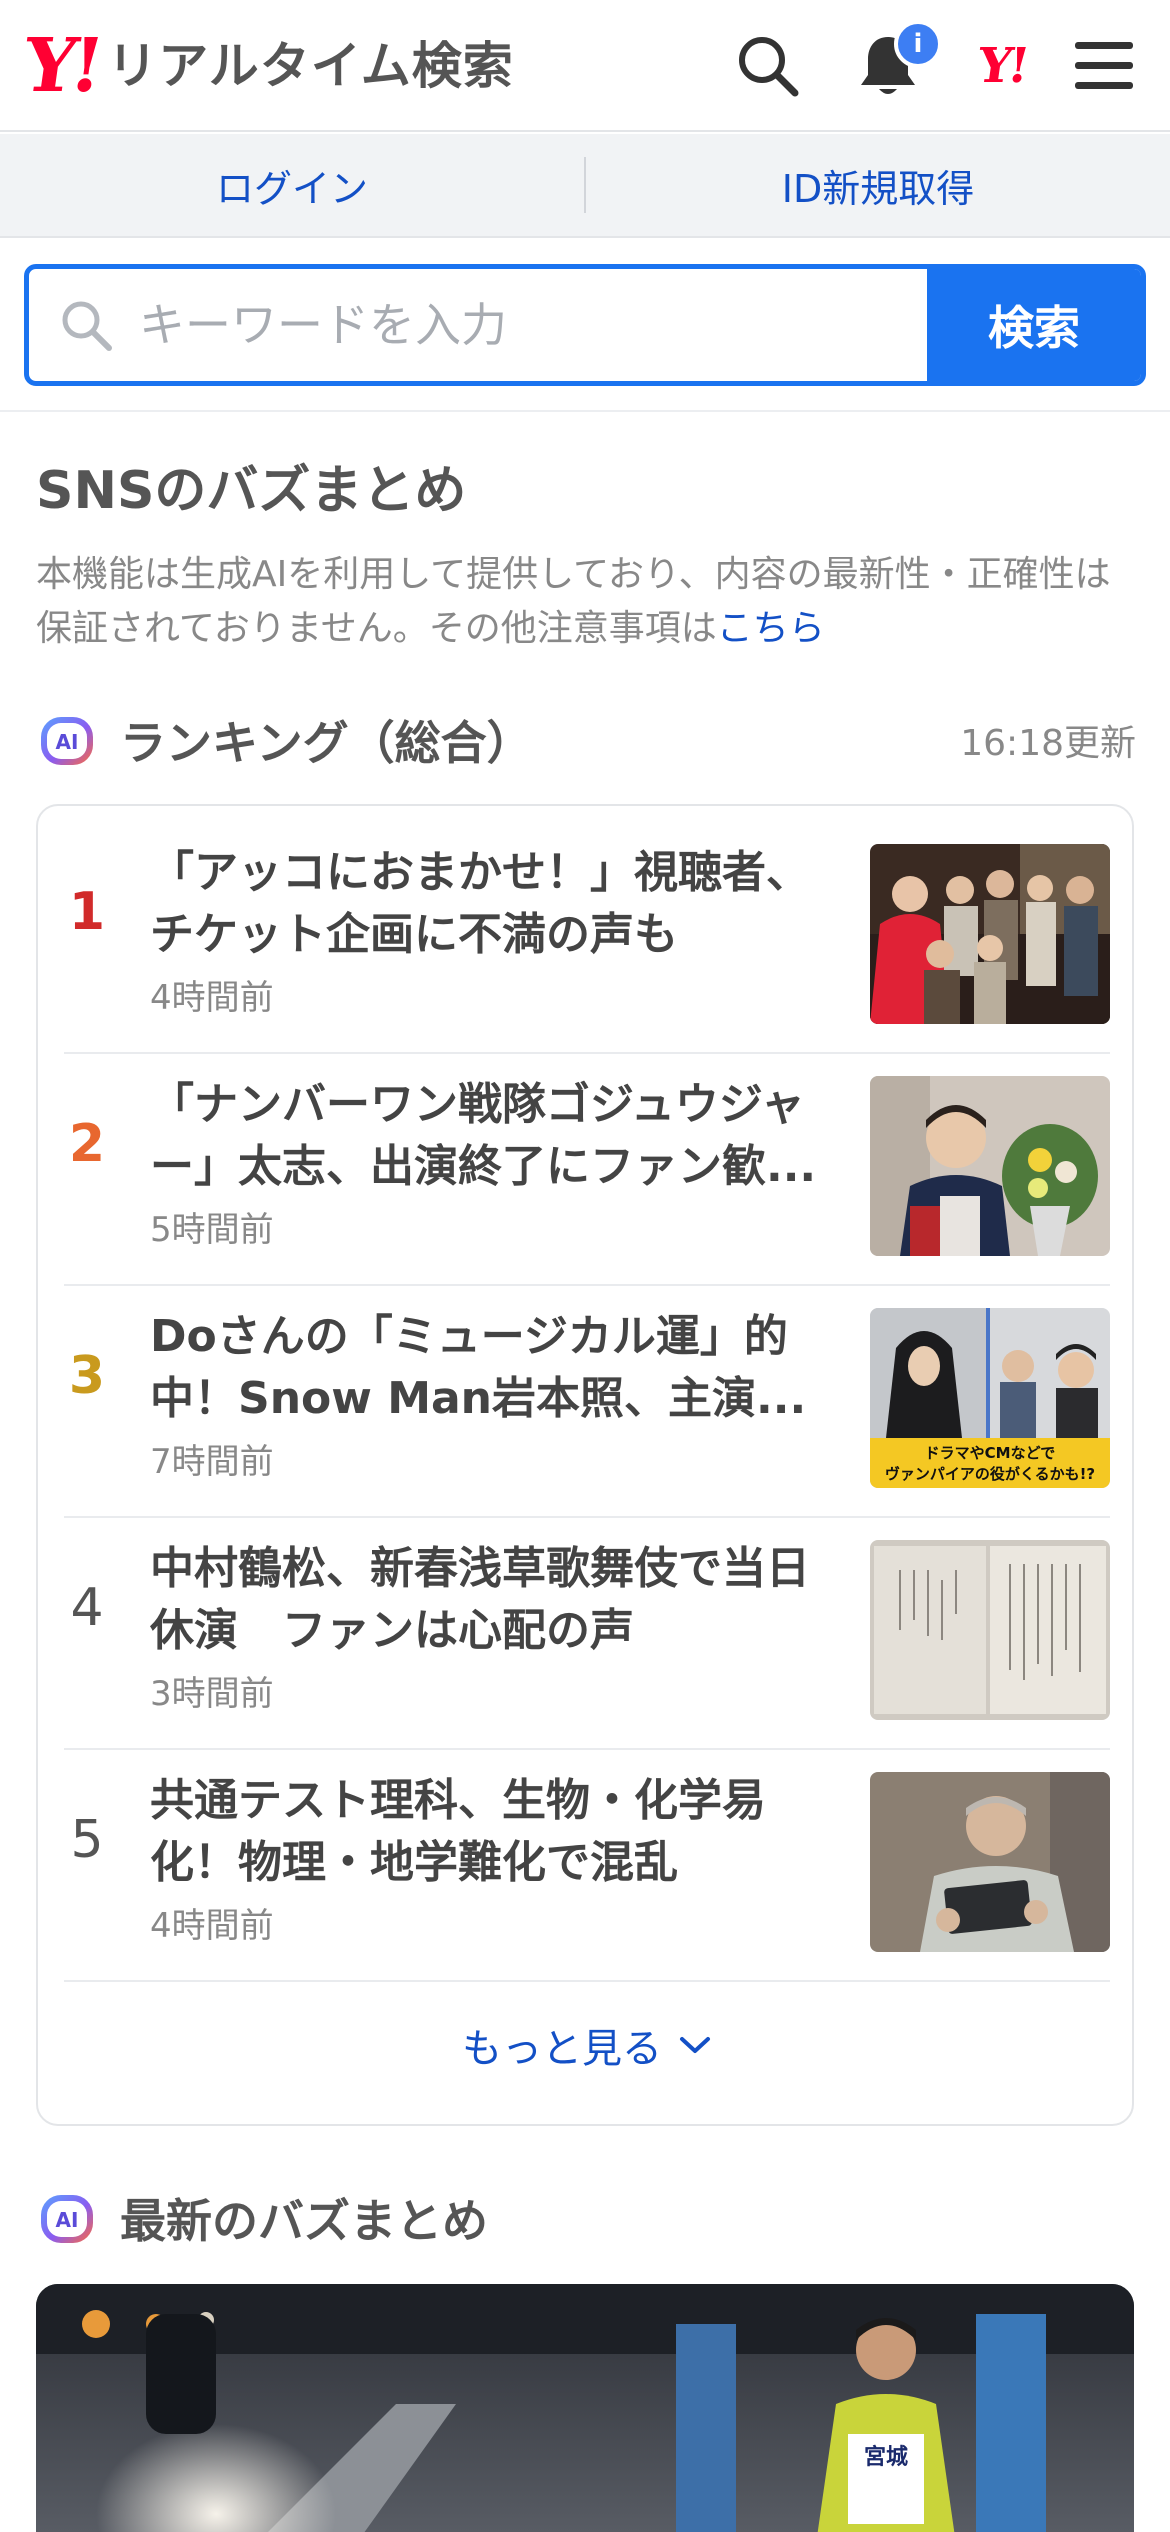  What do you see at coordinates (533, 325) in the screenshot?
I see `search-input` at bounding box center [533, 325].